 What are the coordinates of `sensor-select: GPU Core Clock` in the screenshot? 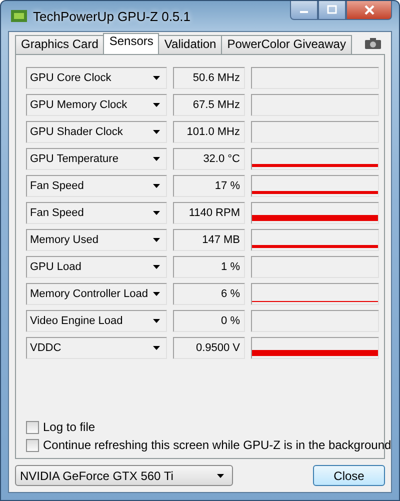 It's located at (96, 78).